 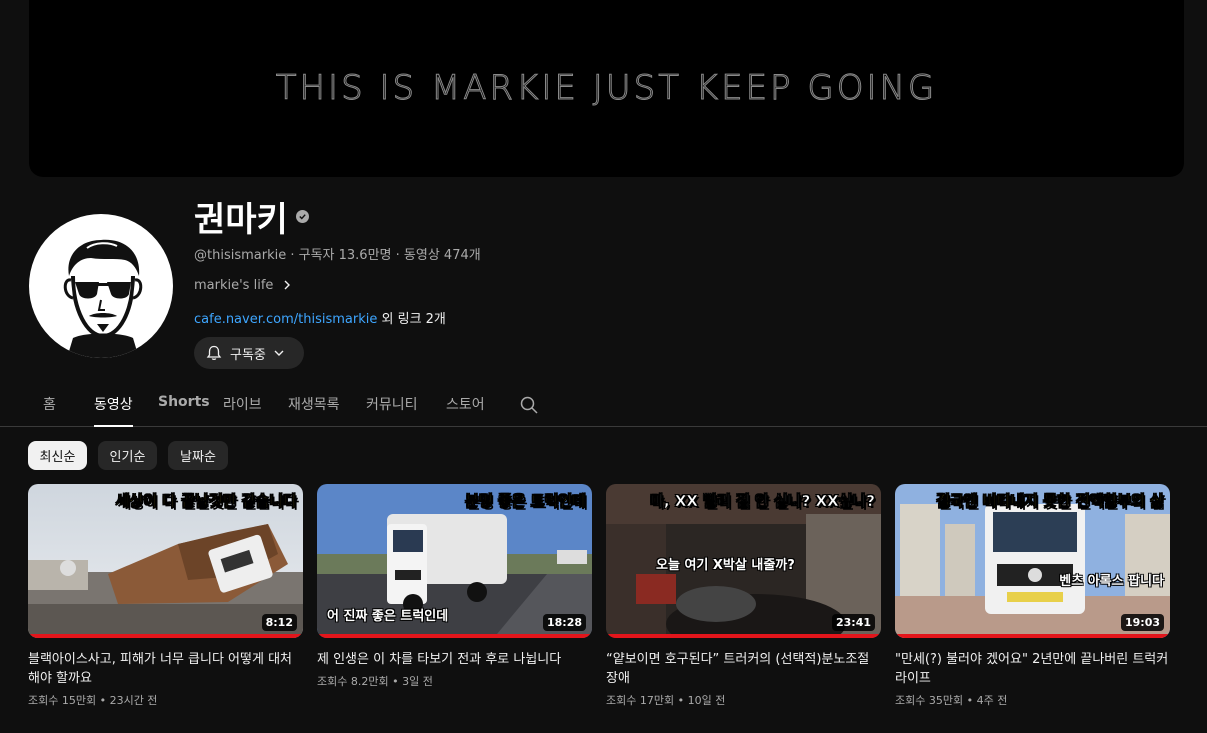 I want to click on video-title: 블랙아이스사고, 피해가 너무 큽니다 어떻게 대처해야 할까요, so click(x=165, y=669).